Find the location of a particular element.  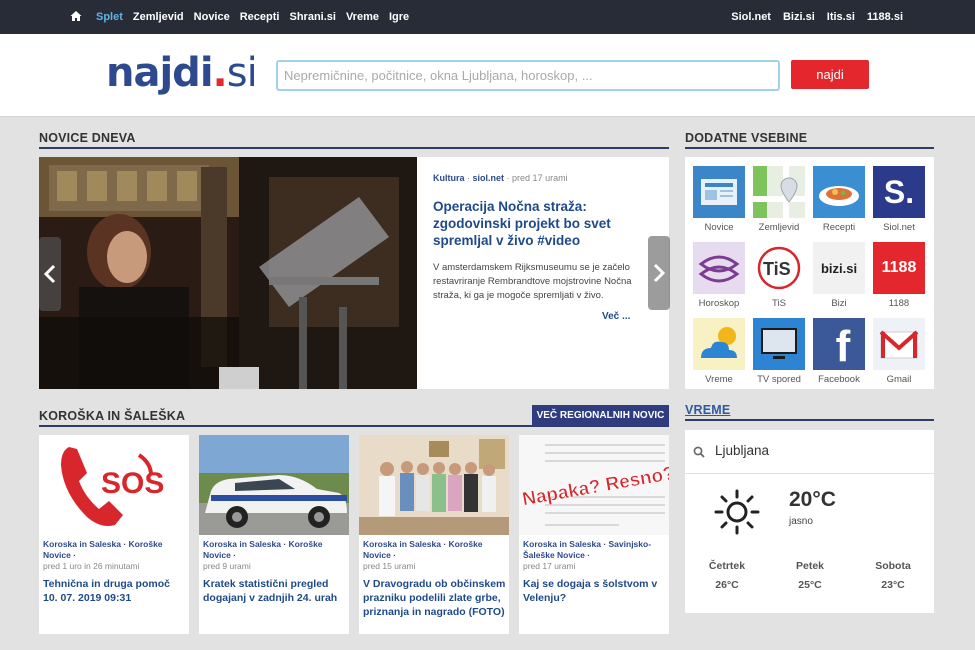

featured-category: Kultura is located at coordinates (449, 178).